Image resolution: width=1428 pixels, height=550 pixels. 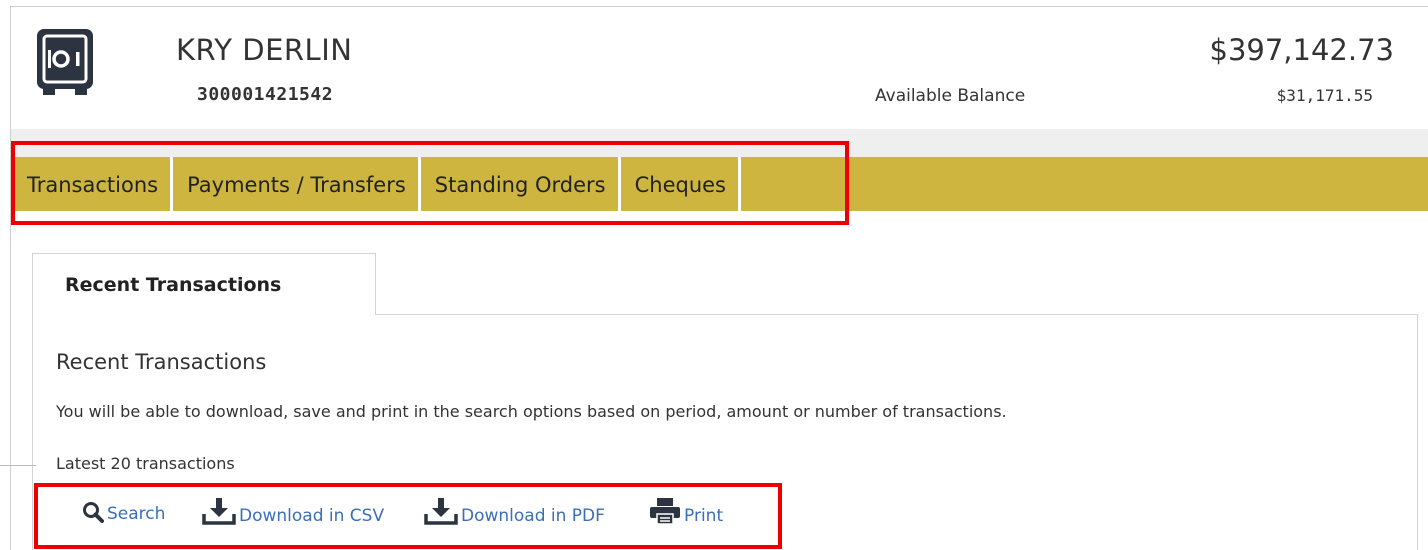 What do you see at coordinates (264, 50) in the screenshot?
I see `account-name: KRY DERLIN` at bounding box center [264, 50].